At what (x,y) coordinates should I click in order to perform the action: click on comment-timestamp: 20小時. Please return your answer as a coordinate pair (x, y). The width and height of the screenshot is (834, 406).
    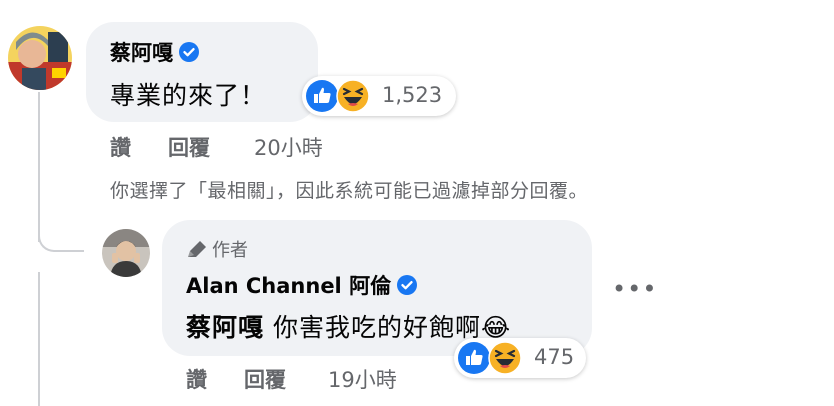
    Looking at the image, I should click on (288, 147).